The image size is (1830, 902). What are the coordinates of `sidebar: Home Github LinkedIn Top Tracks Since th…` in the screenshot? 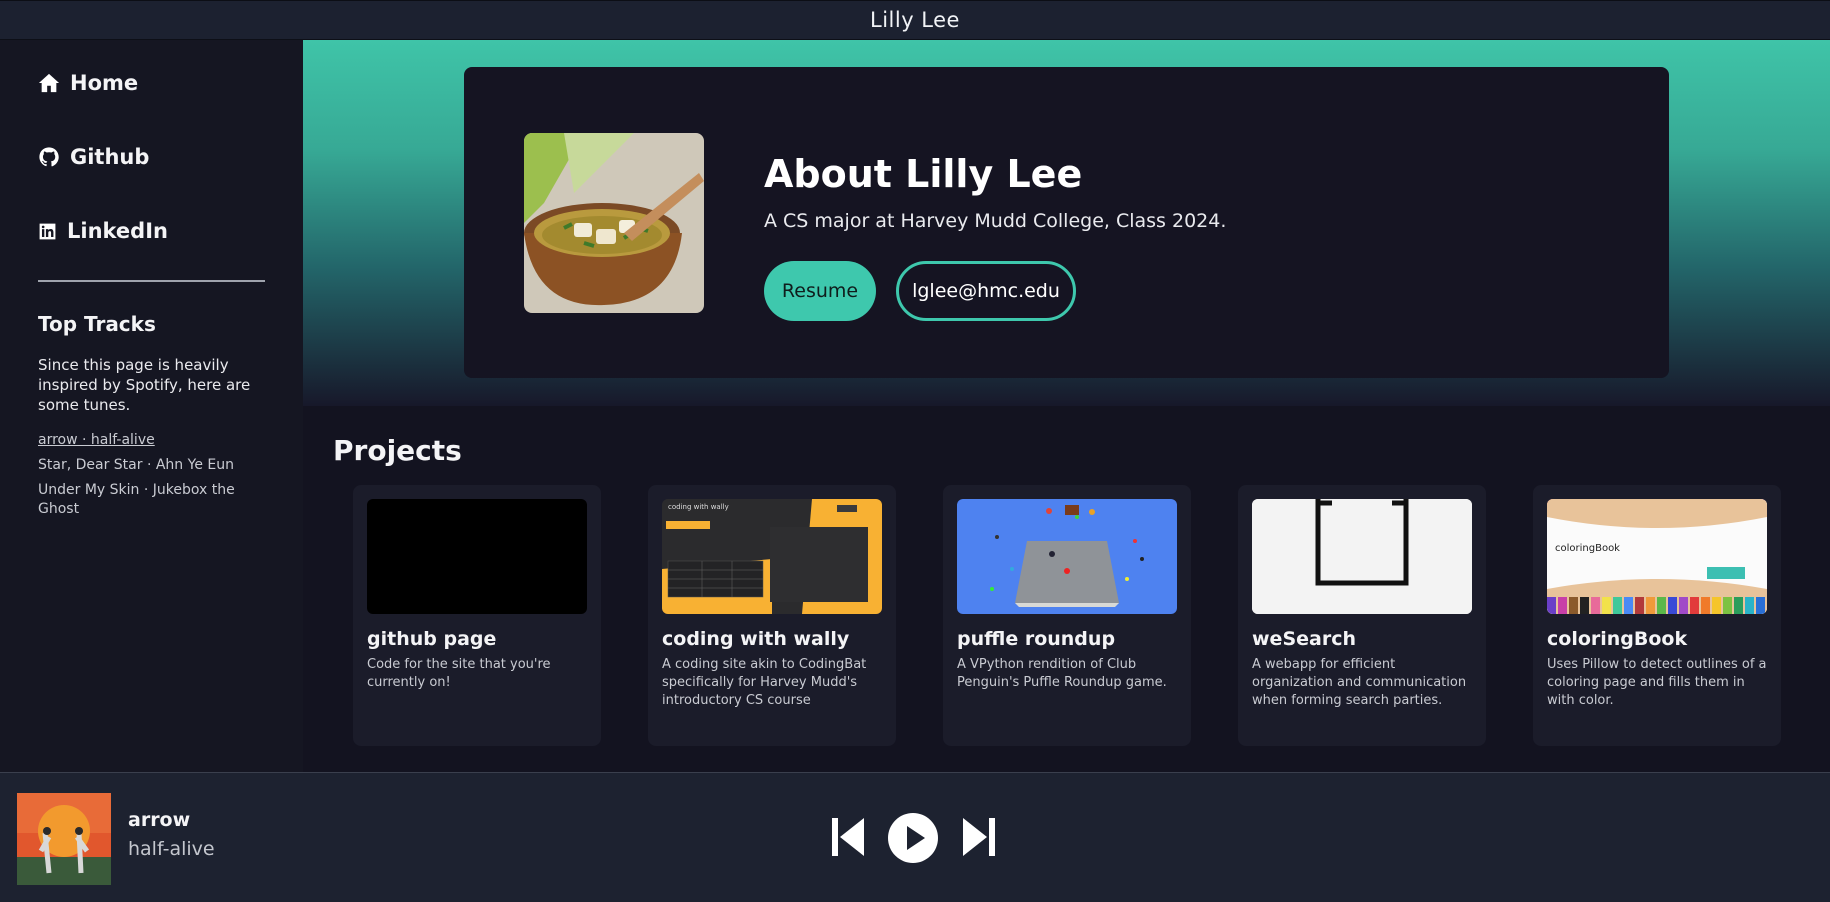 It's located at (151, 406).